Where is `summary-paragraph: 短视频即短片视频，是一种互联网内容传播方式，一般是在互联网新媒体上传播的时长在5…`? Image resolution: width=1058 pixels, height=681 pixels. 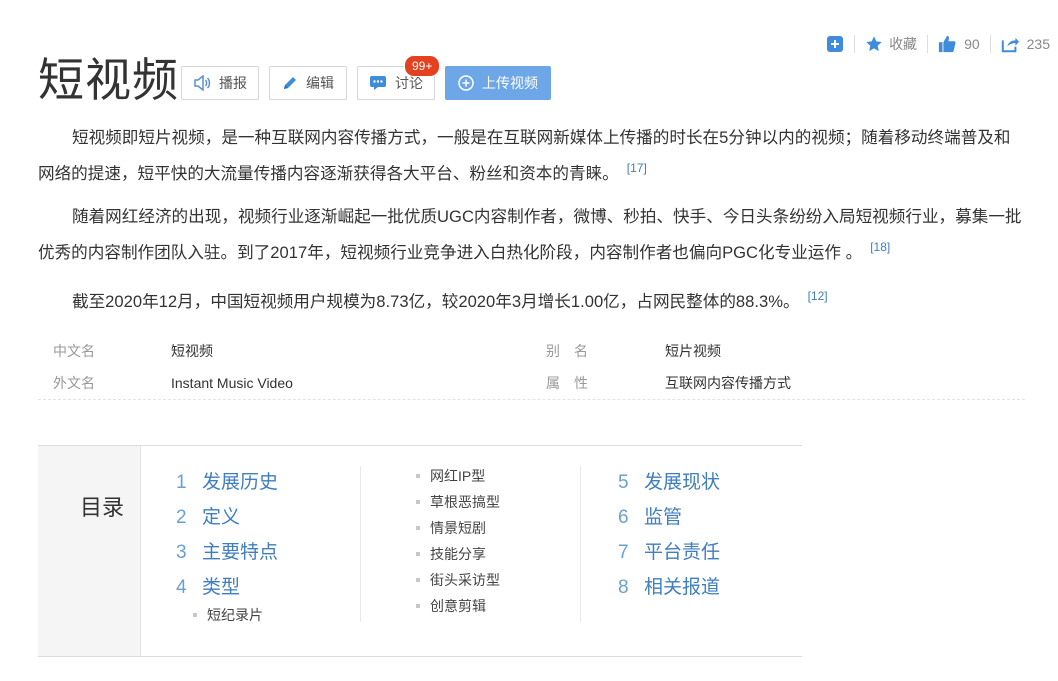
summary-paragraph: 短视频即短片视频，是一种互联网内容传播方式，一般是在互联网新媒体上传播的时长在5… is located at coordinates (530, 156).